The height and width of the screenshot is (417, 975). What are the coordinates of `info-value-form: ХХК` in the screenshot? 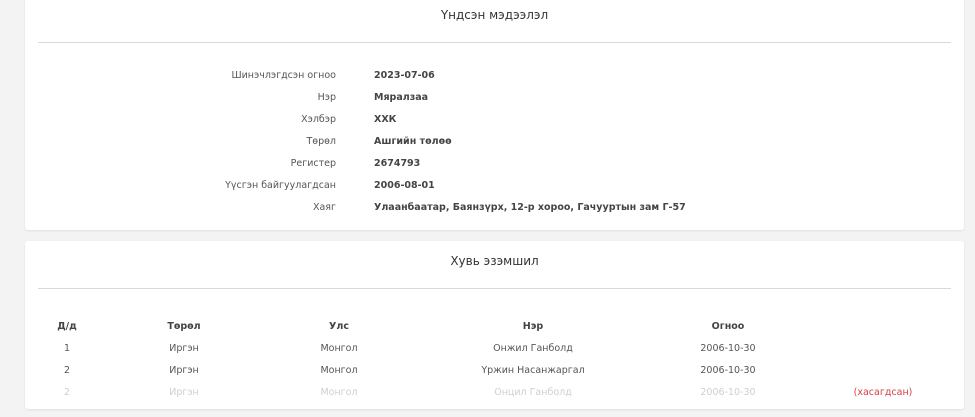 It's located at (385, 119).